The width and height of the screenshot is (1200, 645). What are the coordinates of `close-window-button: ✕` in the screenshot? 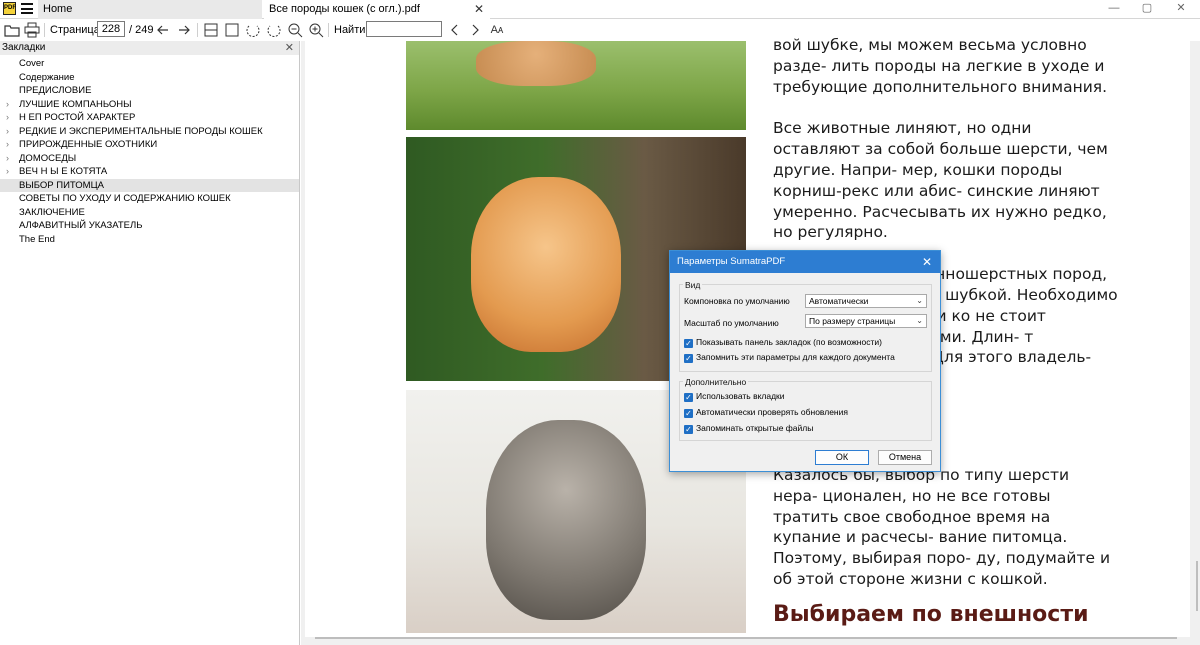 It's located at (1181, 9).